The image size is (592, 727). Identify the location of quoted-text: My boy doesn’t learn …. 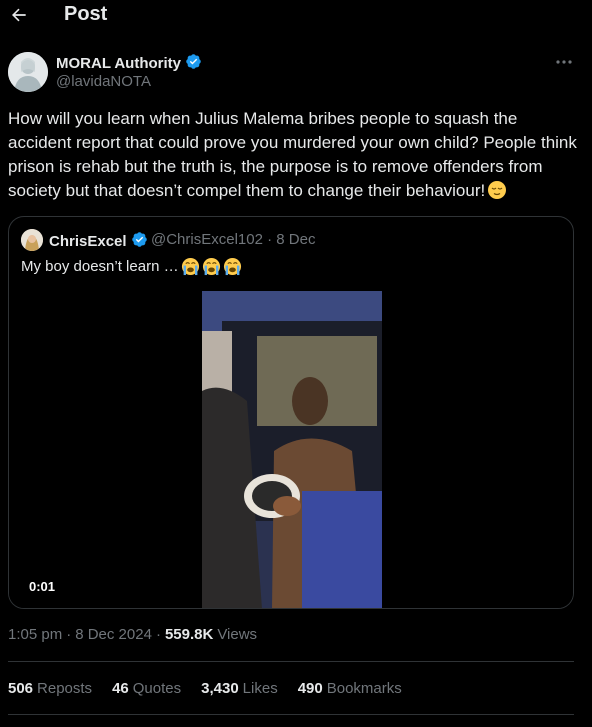
(131, 266).